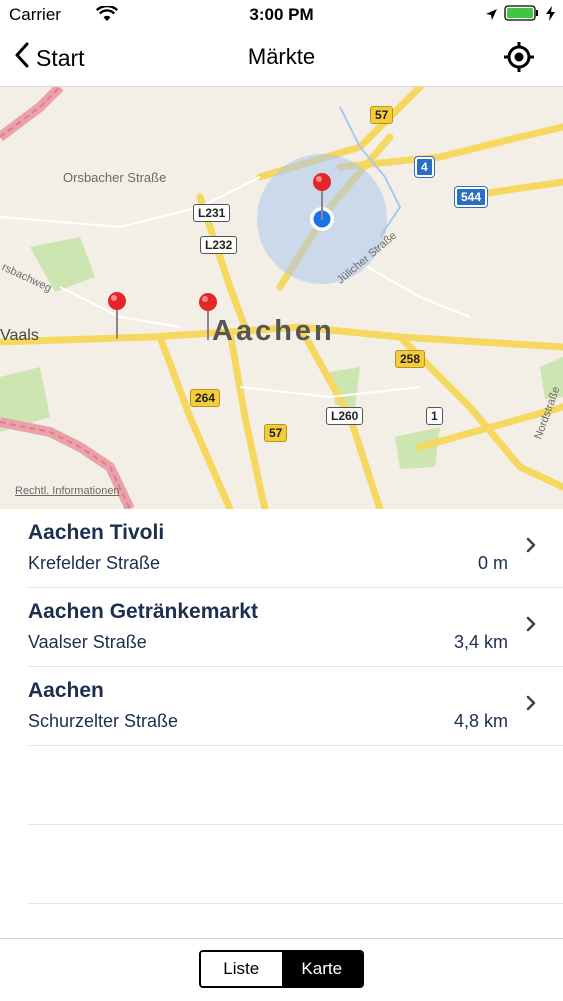 The width and height of the screenshot is (563, 1001). I want to click on road-shield: 258, so click(410, 359).